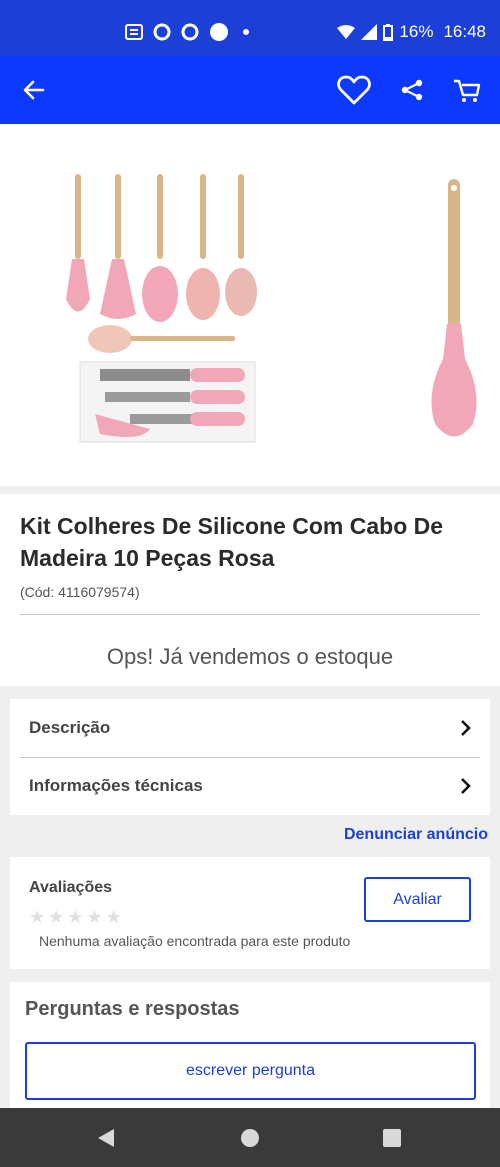  I want to click on section-divider, so click(250, 490).